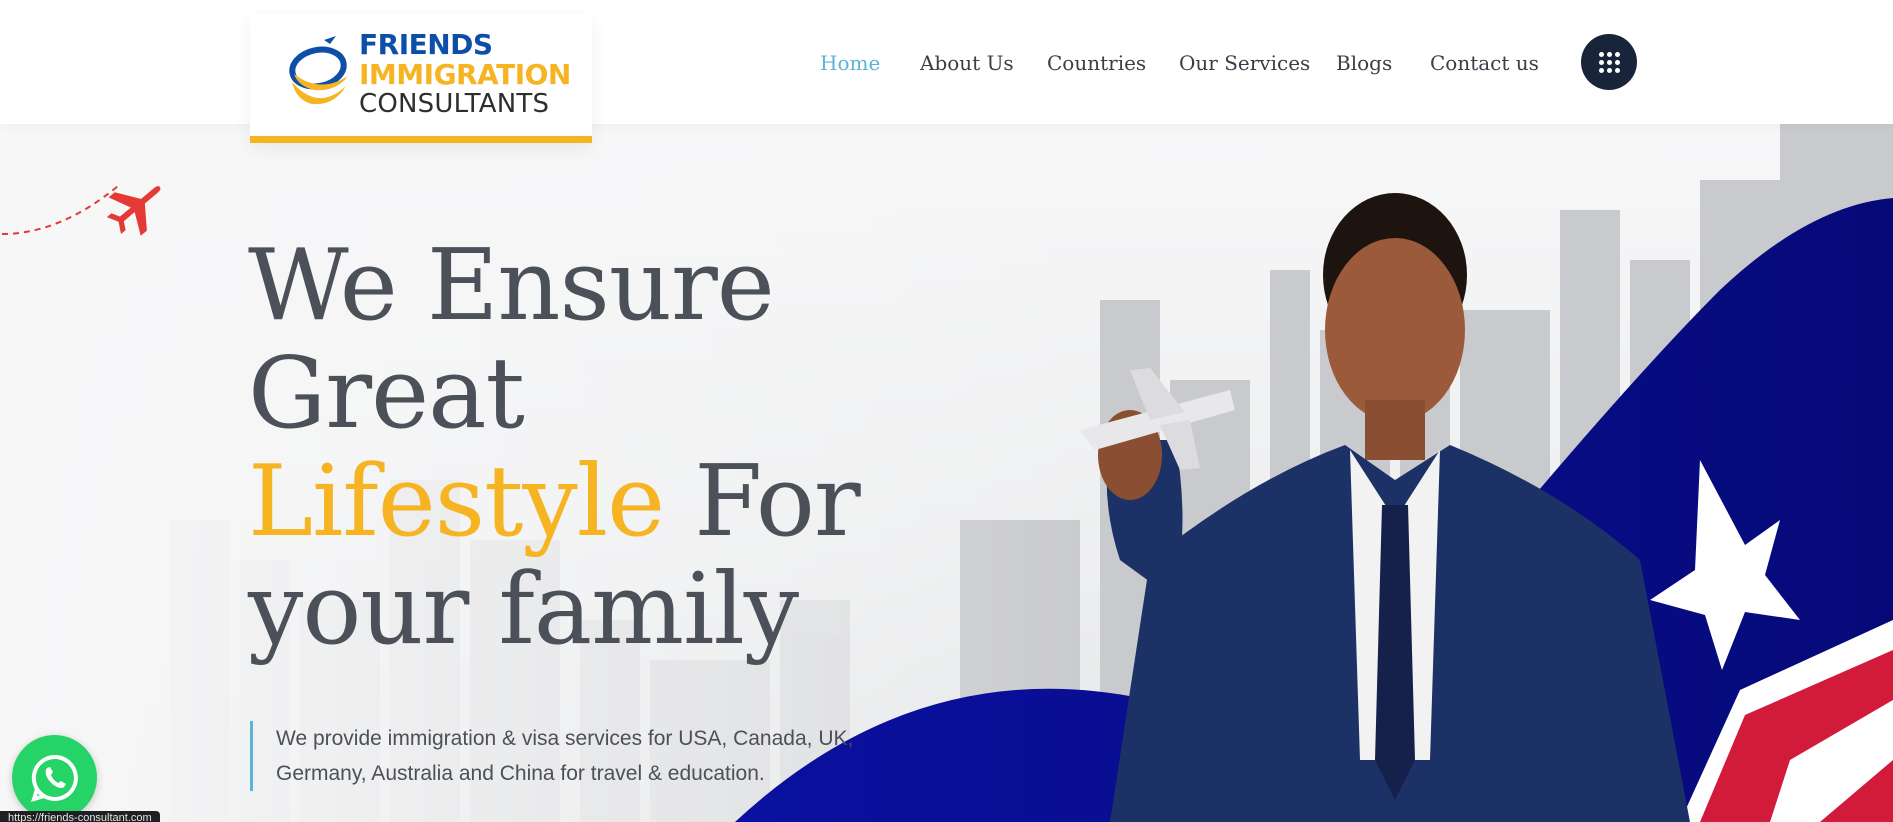  I want to click on nav-home: Home, so click(850, 63).